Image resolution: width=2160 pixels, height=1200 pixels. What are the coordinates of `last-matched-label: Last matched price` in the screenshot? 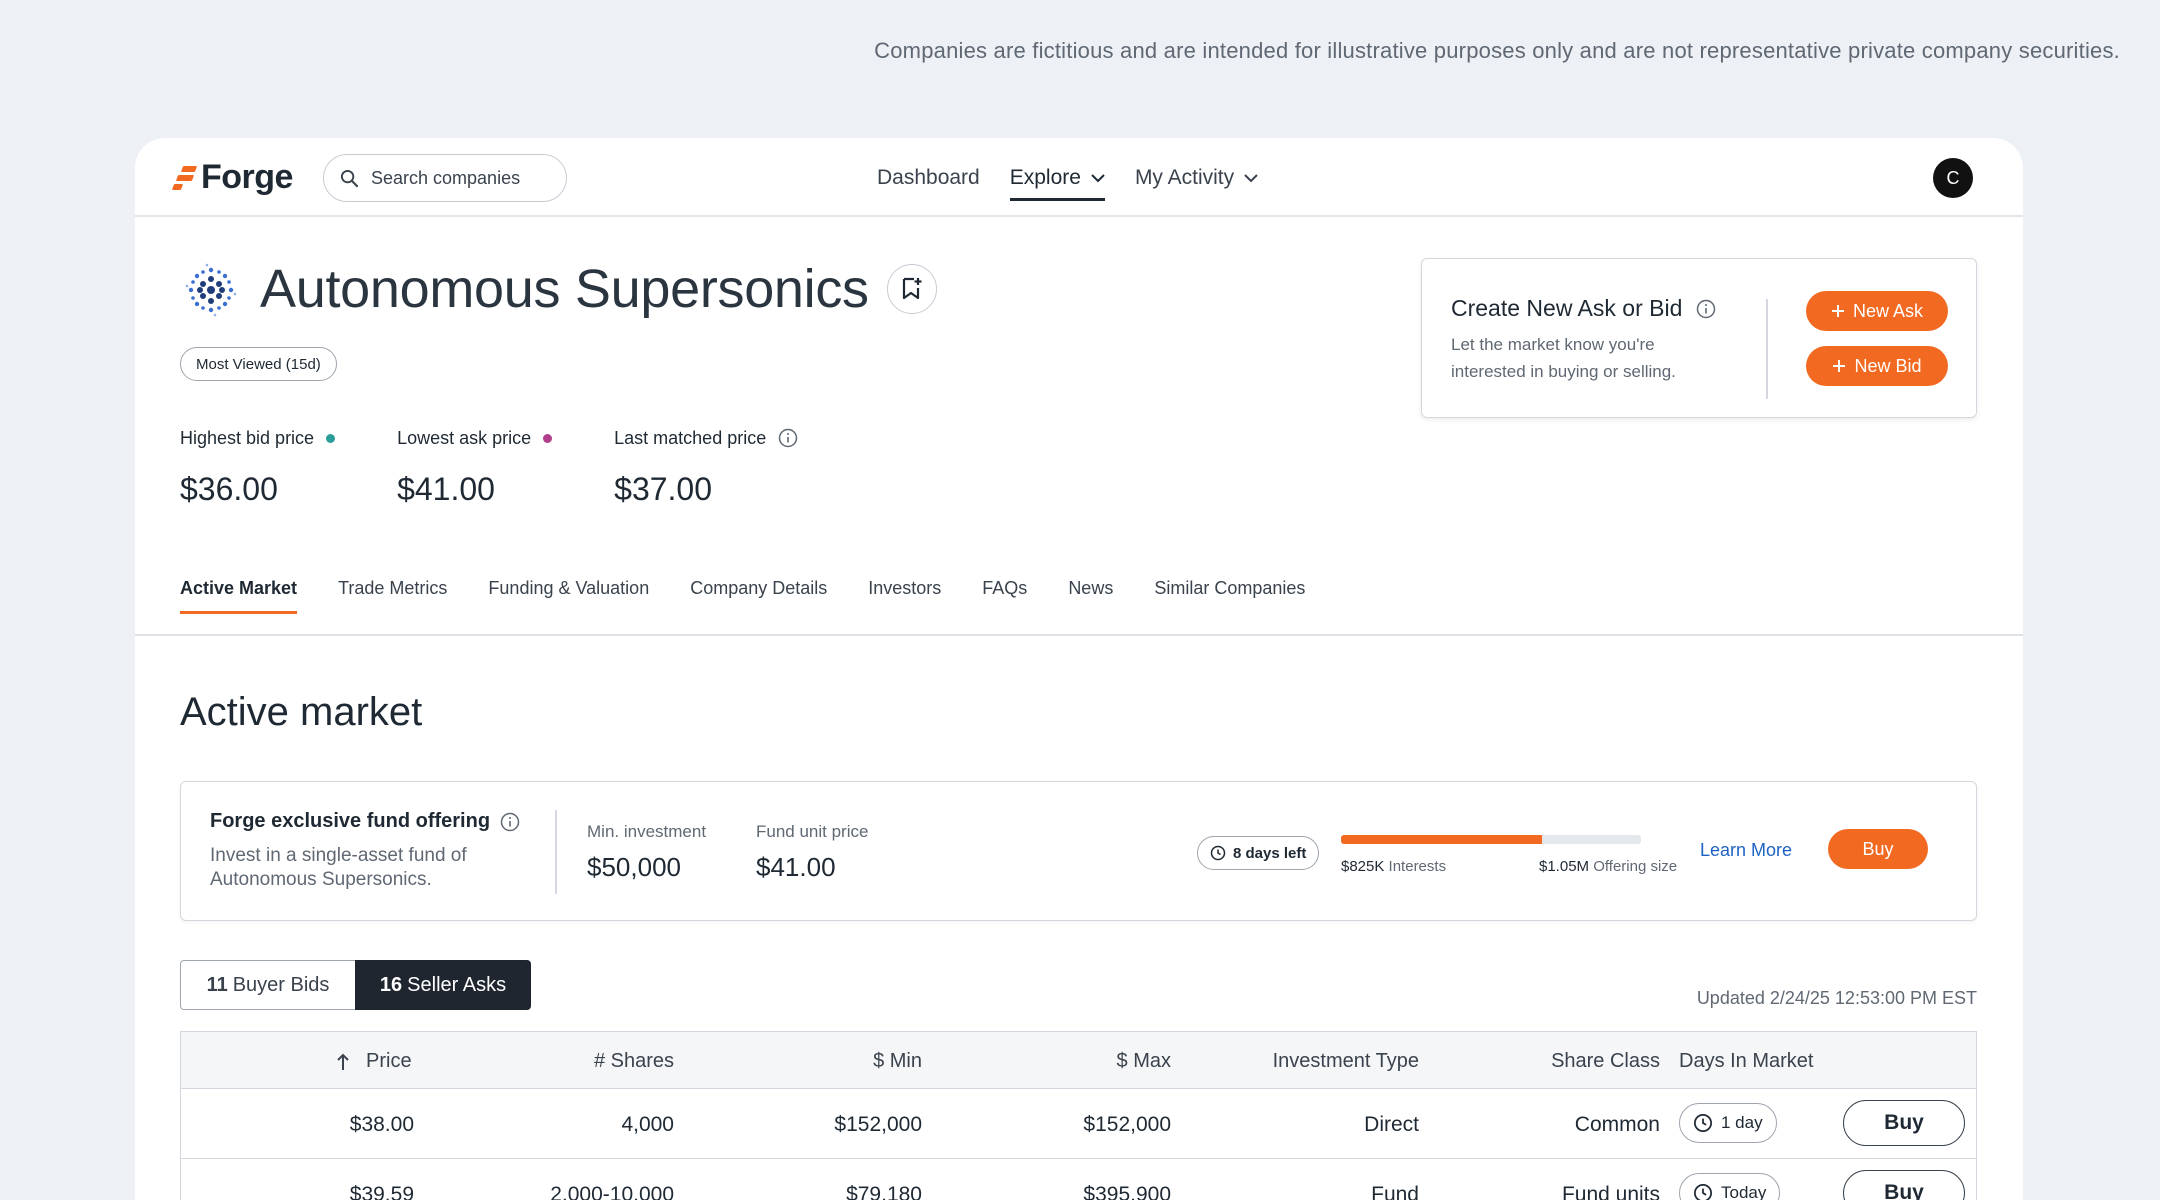 It's located at (690, 437).